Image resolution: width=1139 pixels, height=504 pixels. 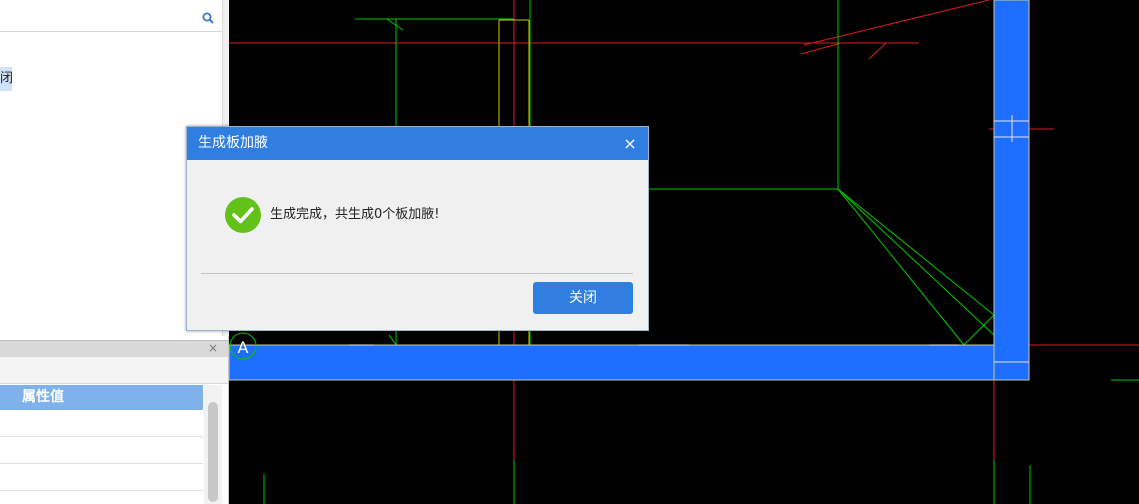 I want to click on properties-close-icon: ×, so click(x=213, y=348).